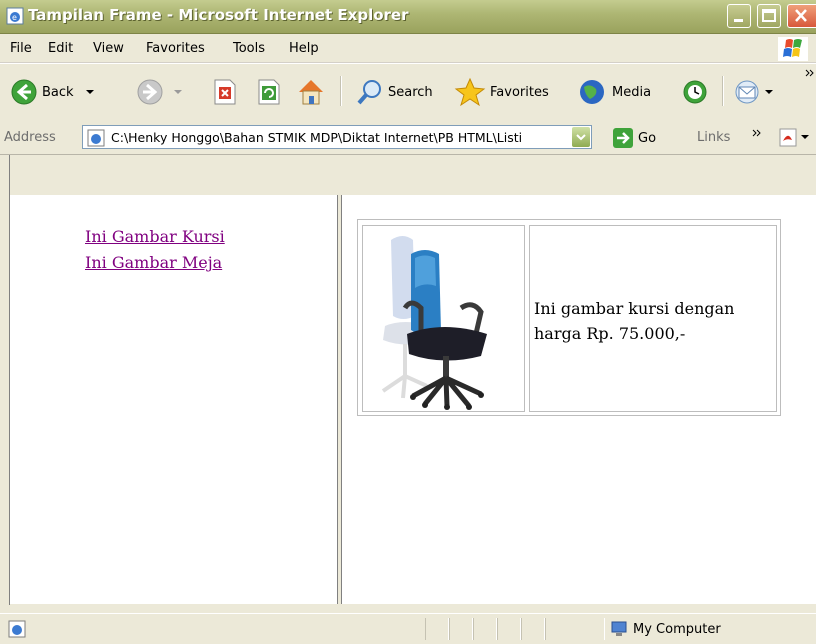 This screenshot has height=644, width=816. Describe the element at coordinates (60, 48) in the screenshot. I see `menu-edit: Edit` at that location.